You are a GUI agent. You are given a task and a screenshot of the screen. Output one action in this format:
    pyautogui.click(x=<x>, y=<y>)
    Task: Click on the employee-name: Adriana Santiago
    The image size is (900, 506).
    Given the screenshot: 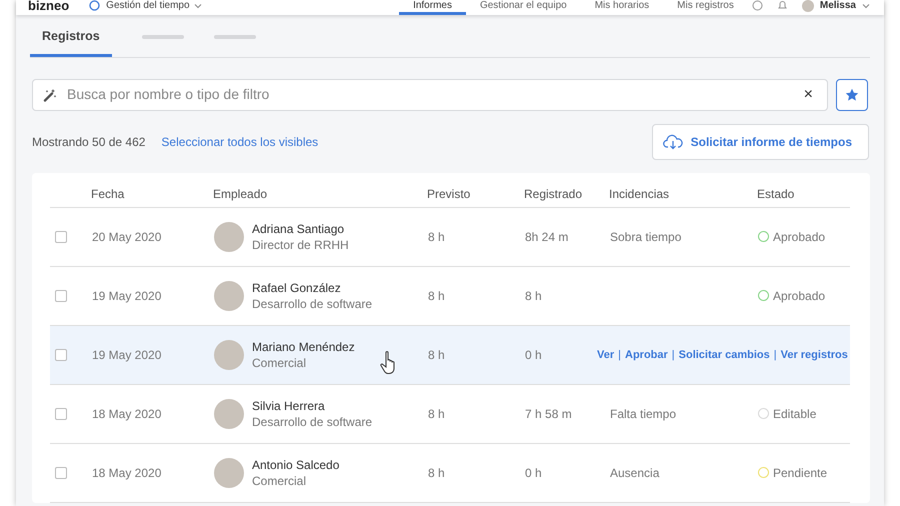 What is the action you would take?
    pyautogui.click(x=299, y=228)
    